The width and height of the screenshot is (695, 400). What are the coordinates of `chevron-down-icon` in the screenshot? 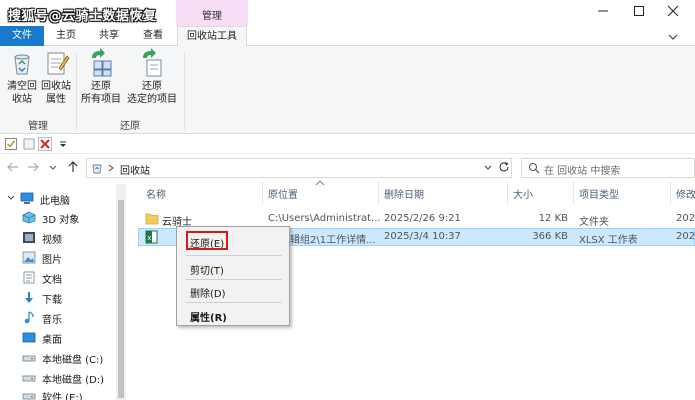 It's located at (673, 37).